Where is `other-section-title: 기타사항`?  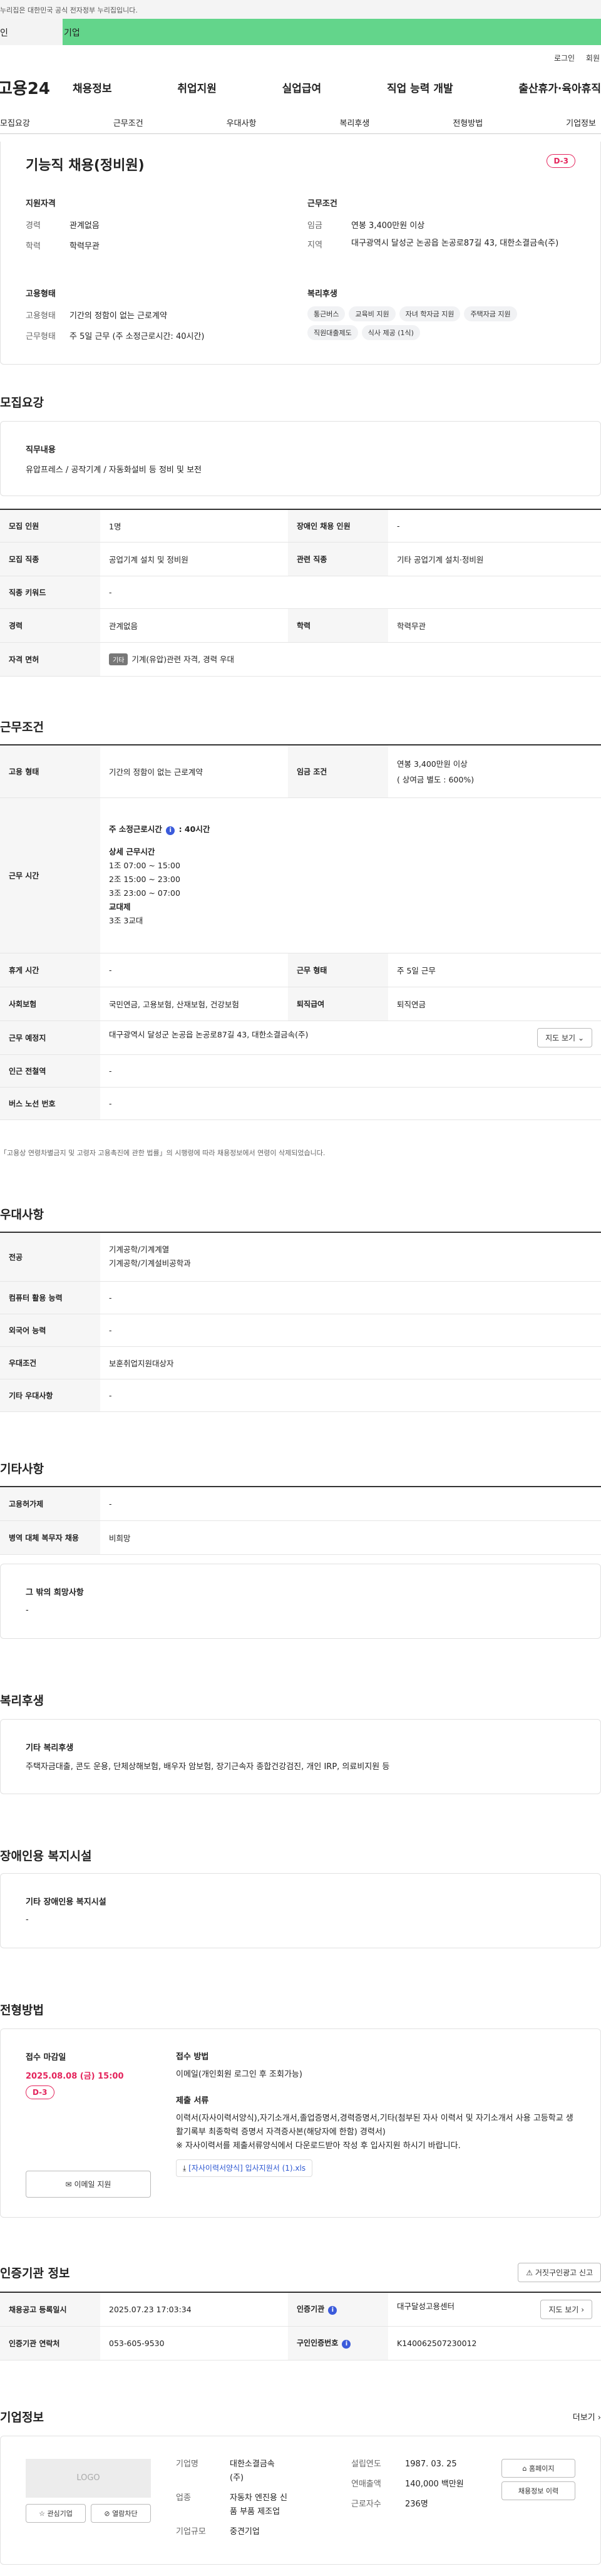 other-section-title: 기타사항 is located at coordinates (22, 1469).